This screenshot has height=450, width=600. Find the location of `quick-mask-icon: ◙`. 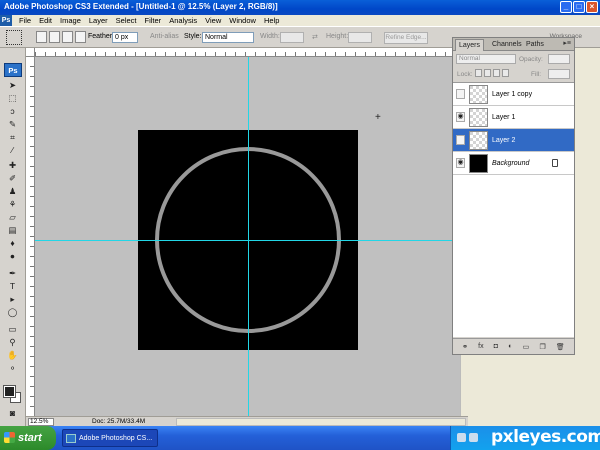

quick-mask-icon: ◙ is located at coordinates (12, 413).